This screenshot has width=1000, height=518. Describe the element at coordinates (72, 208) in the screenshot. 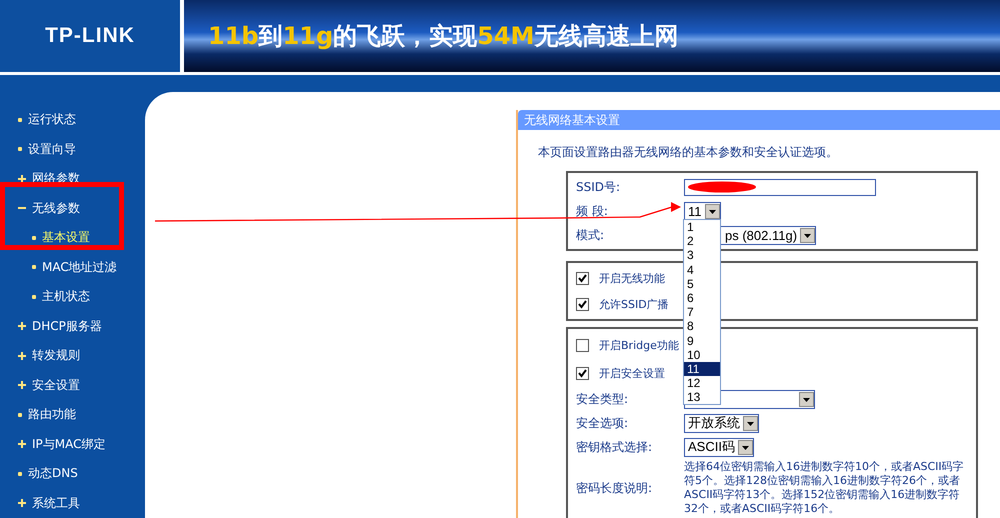

I see `sidebar-item: 无线参数` at that location.